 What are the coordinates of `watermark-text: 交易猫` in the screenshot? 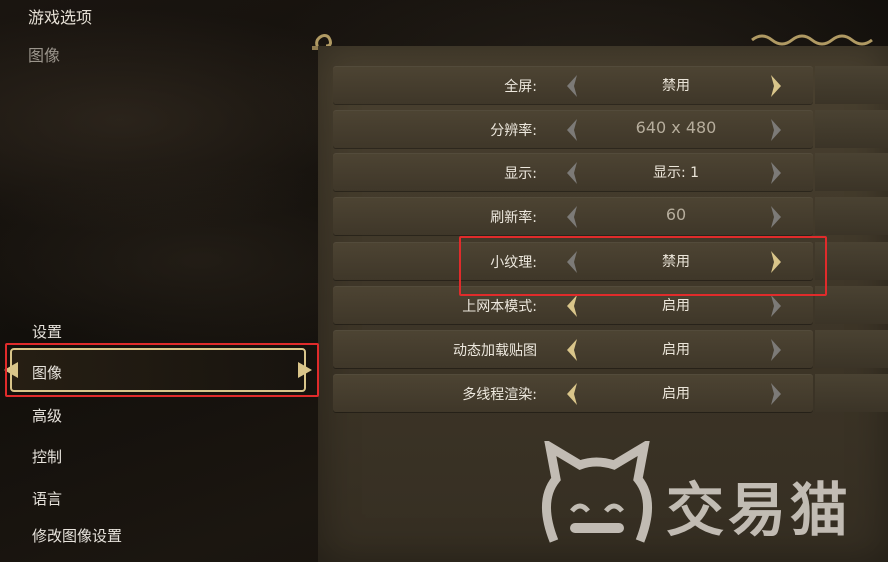 It's located at (759, 510).